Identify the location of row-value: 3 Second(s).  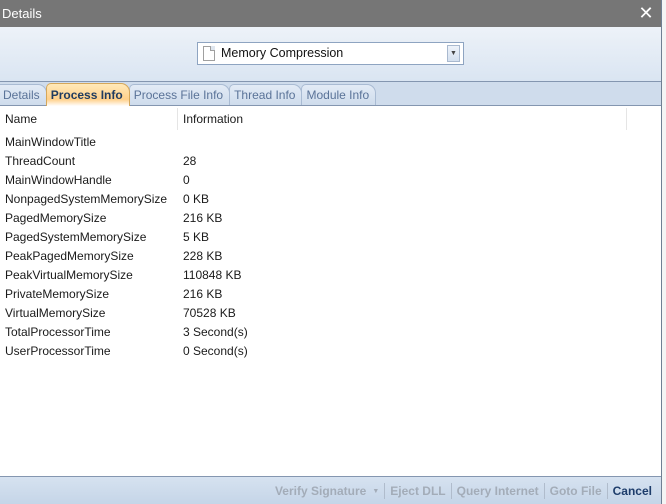
(215, 331).